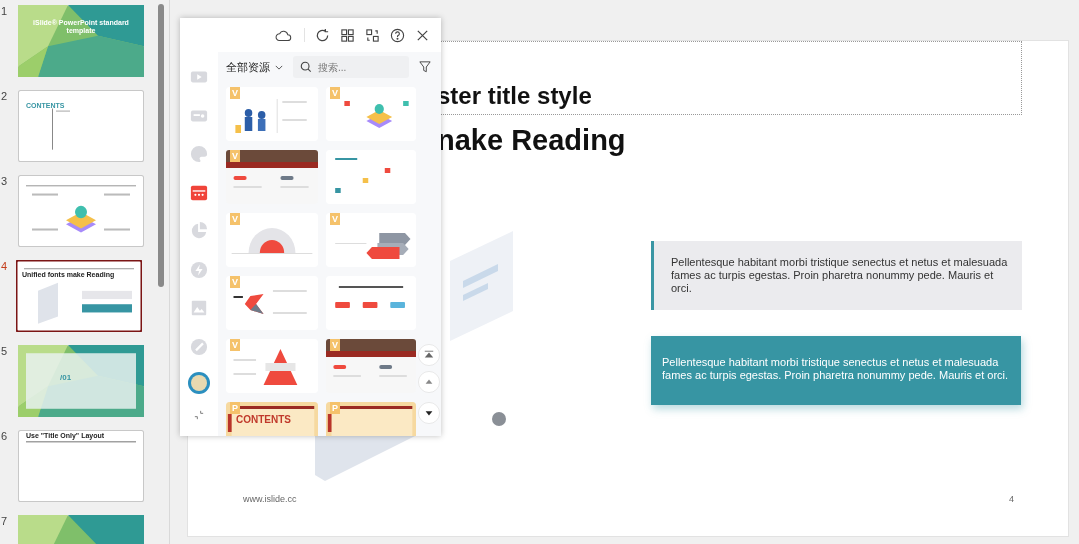  Describe the element at coordinates (4, 436) in the screenshot. I see `slide-number: 6` at that location.